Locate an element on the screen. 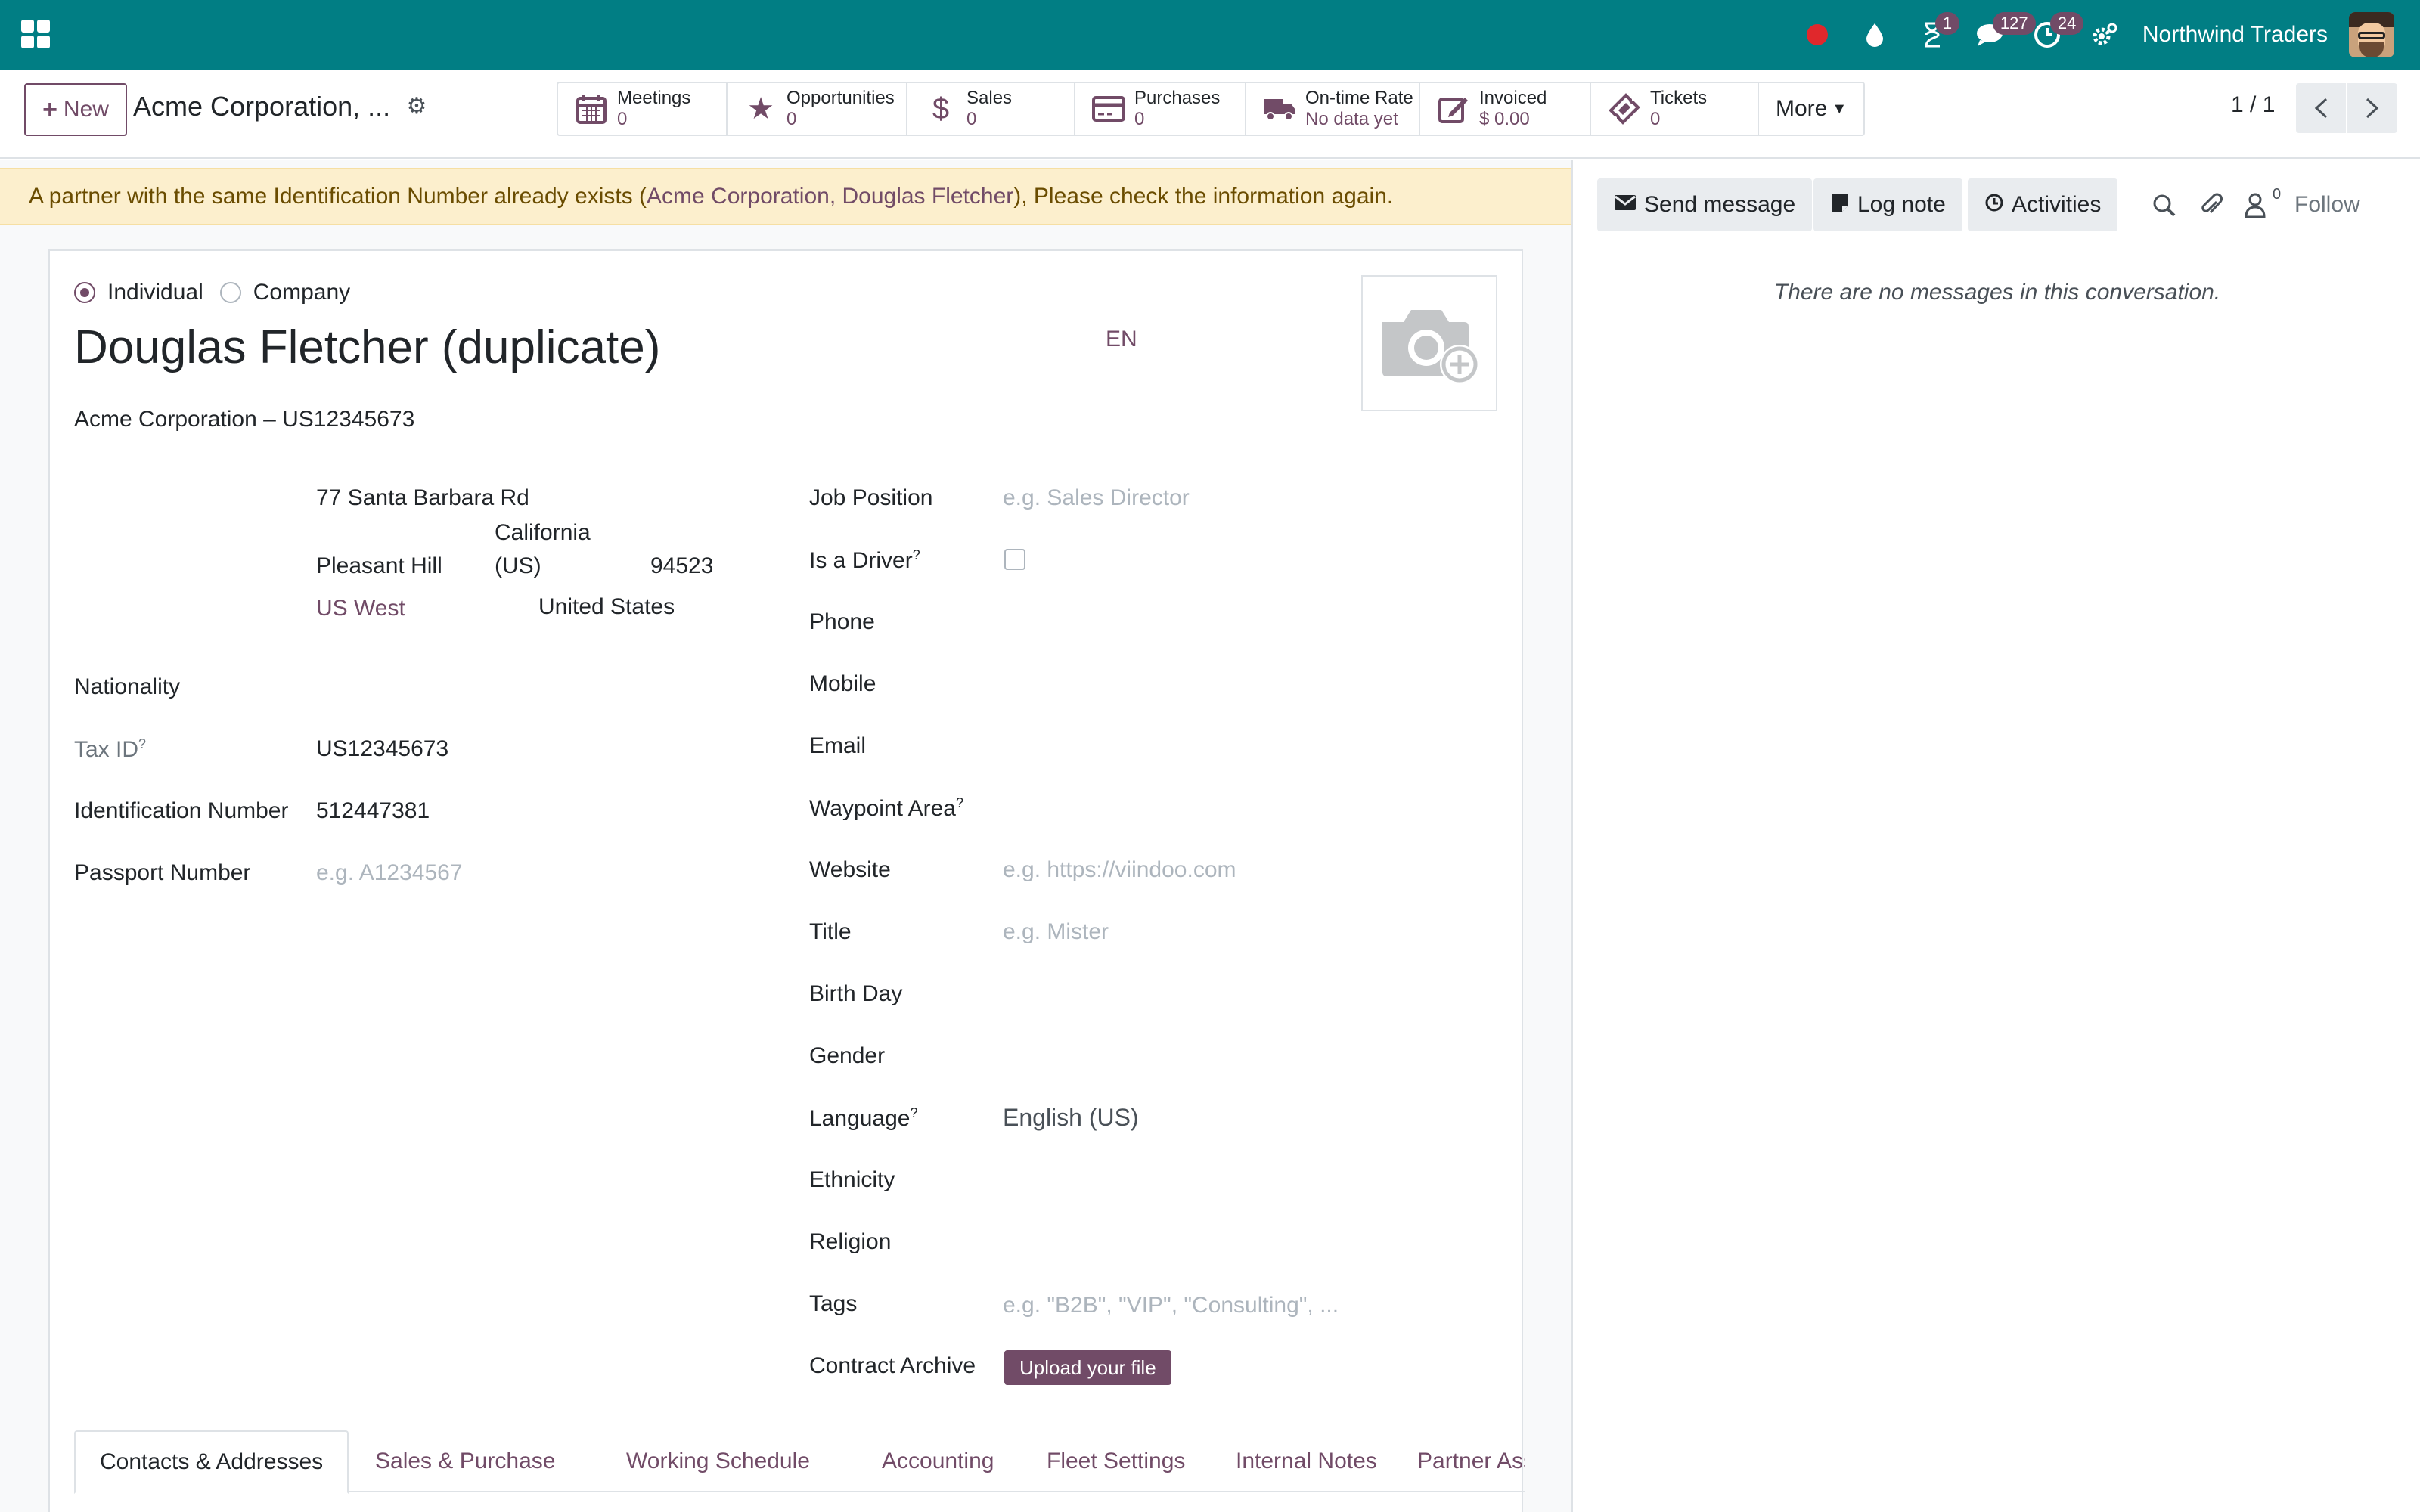  tab-accounting: Accounting is located at coordinates (938, 1461).